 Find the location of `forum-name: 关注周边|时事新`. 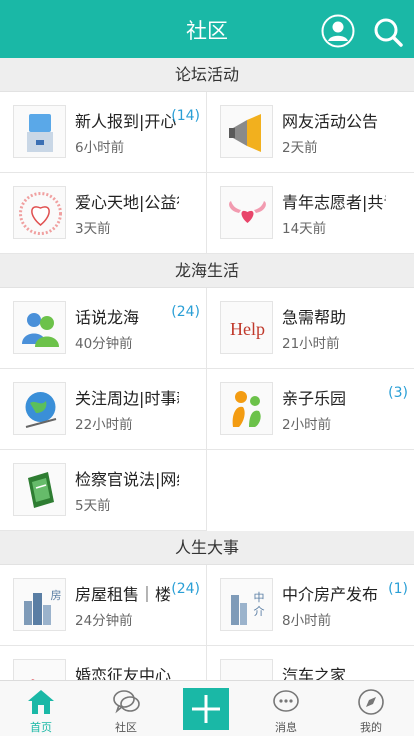

forum-name: 关注周边|时事新 is located at coordinates (127, 398).